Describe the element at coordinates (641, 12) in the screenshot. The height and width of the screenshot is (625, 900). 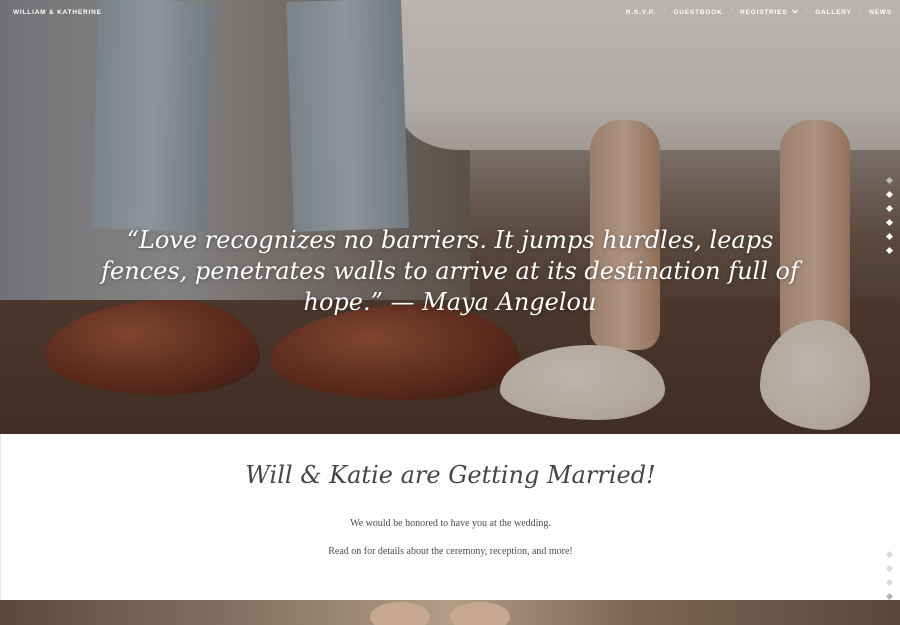
I see `nav-item-rsvp: R.S.V.P.` at that location.